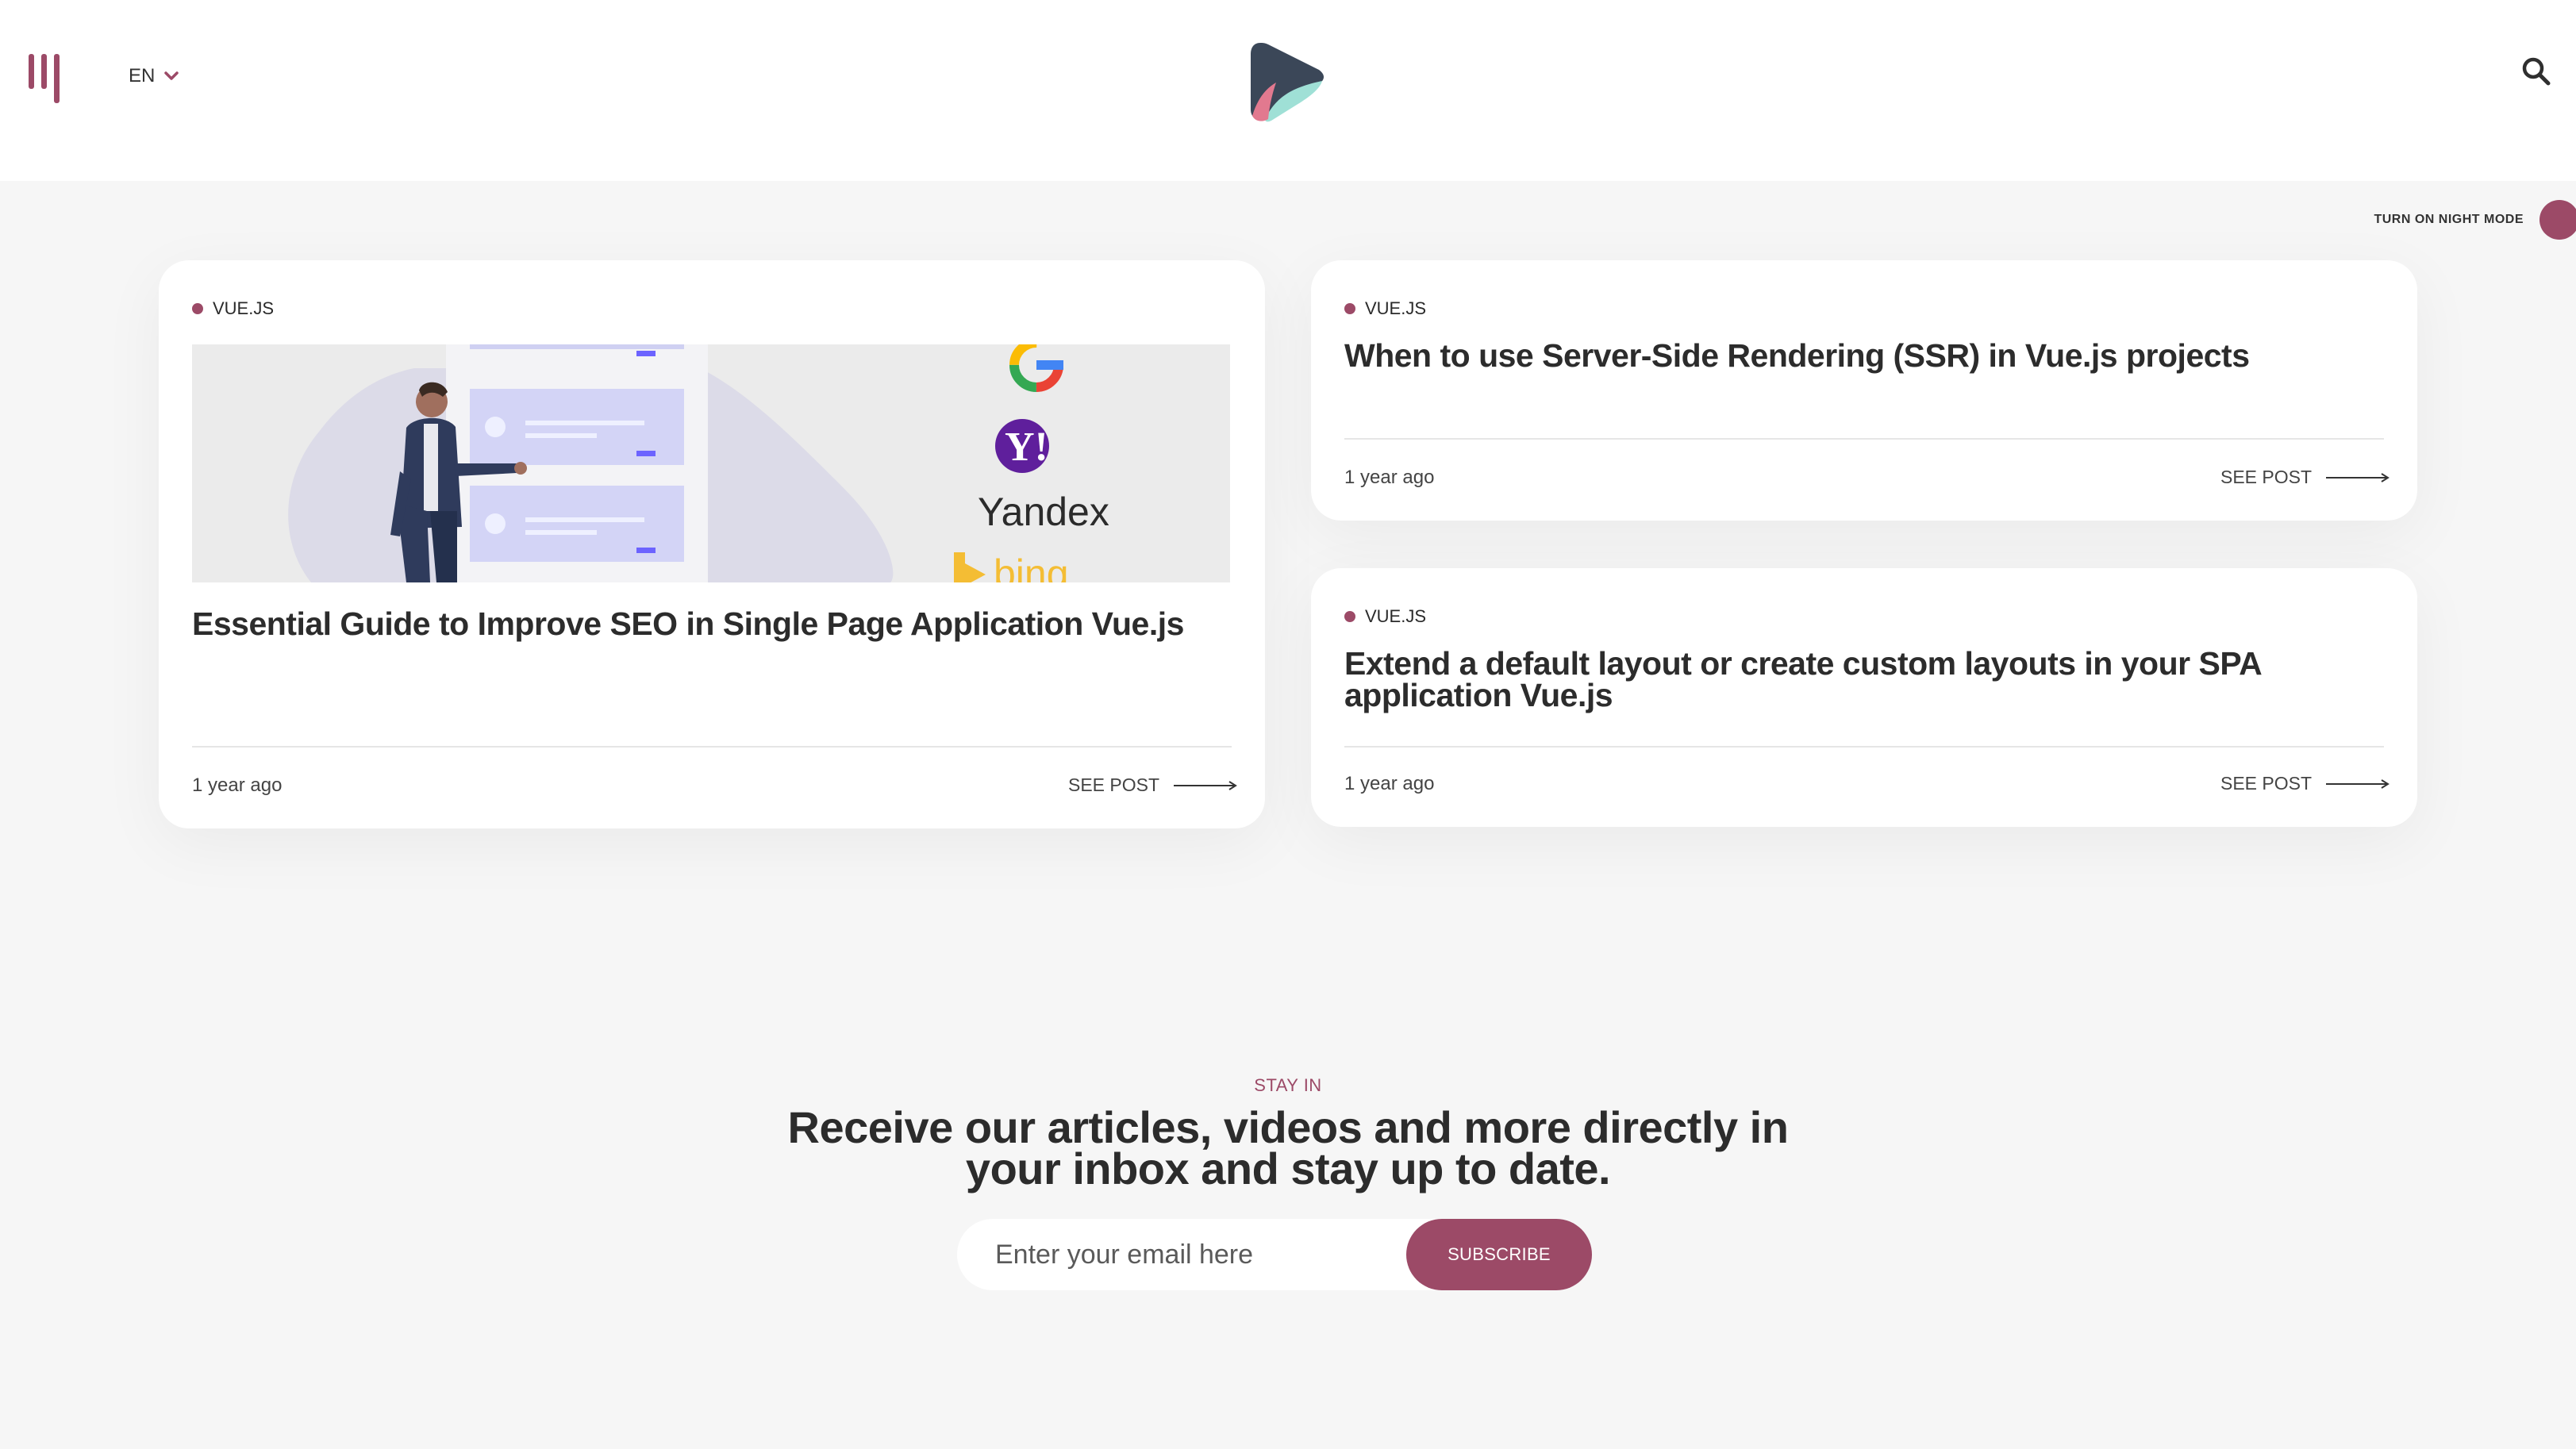 This screenshot has width=2576, height=1449. Describe the element at coordinates (2449, 220) in the screenshot. I see `night-mode-label: TURN ON NIGHT MODE` at that location.